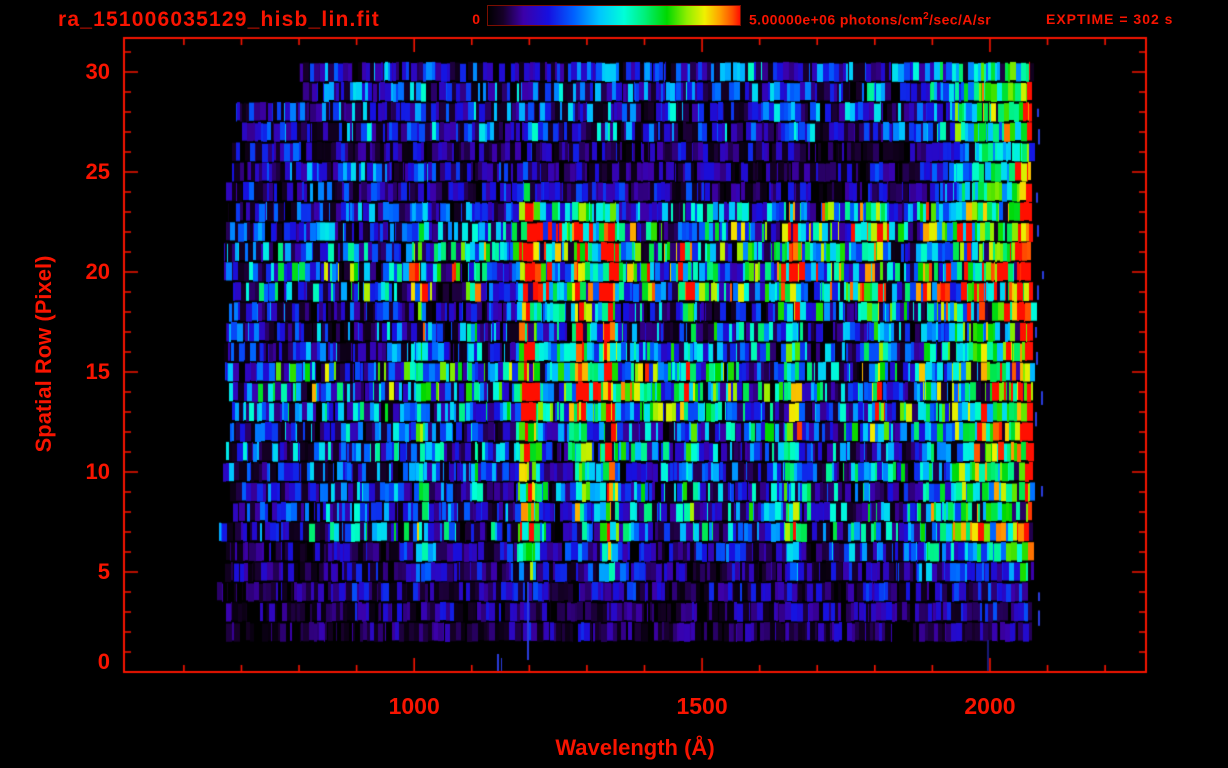  I want to click on colorbar-max-value: 5.00000e+06, so click(792, 19).